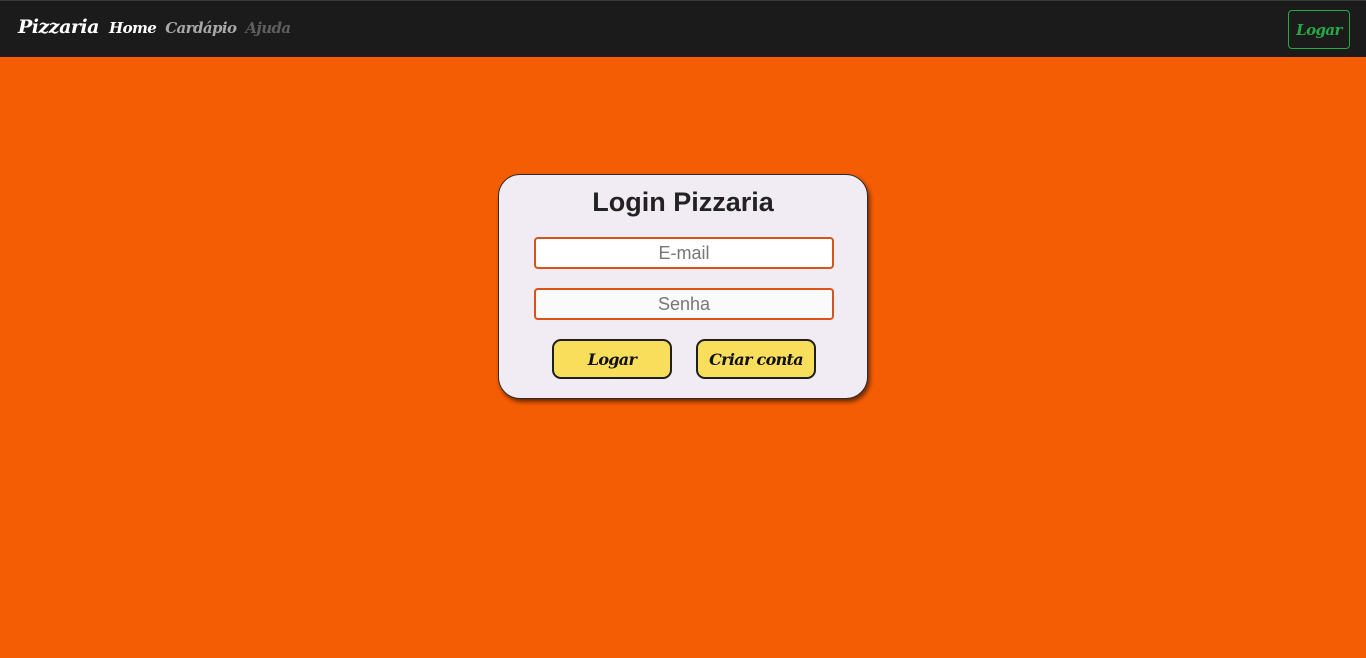 The height and width of the screenshot is (658, 1366). What do you see at coordinates (683, 286) in the screenshot?
I see `login-card: Login Pizzaria Logar Criar conta` at bounding box center [683, 286].